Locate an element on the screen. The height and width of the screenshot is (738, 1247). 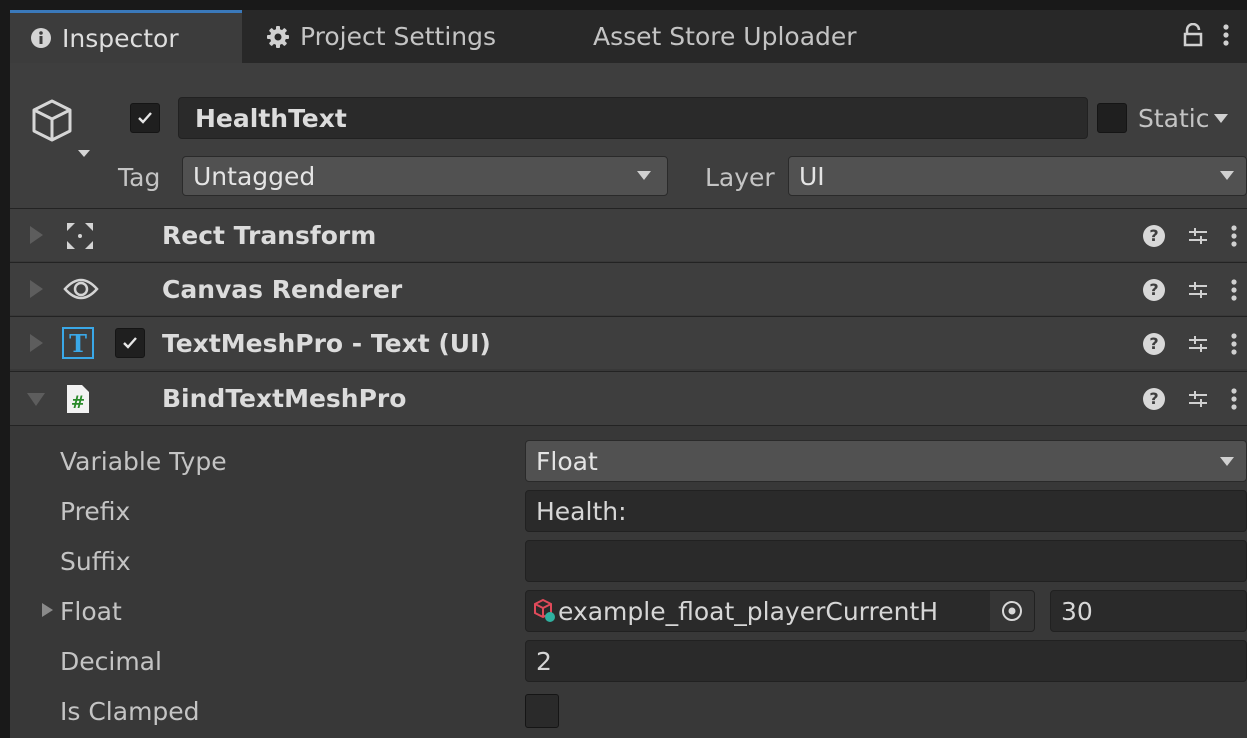
tag-value: Untagged is located at coordinates (254, 176).